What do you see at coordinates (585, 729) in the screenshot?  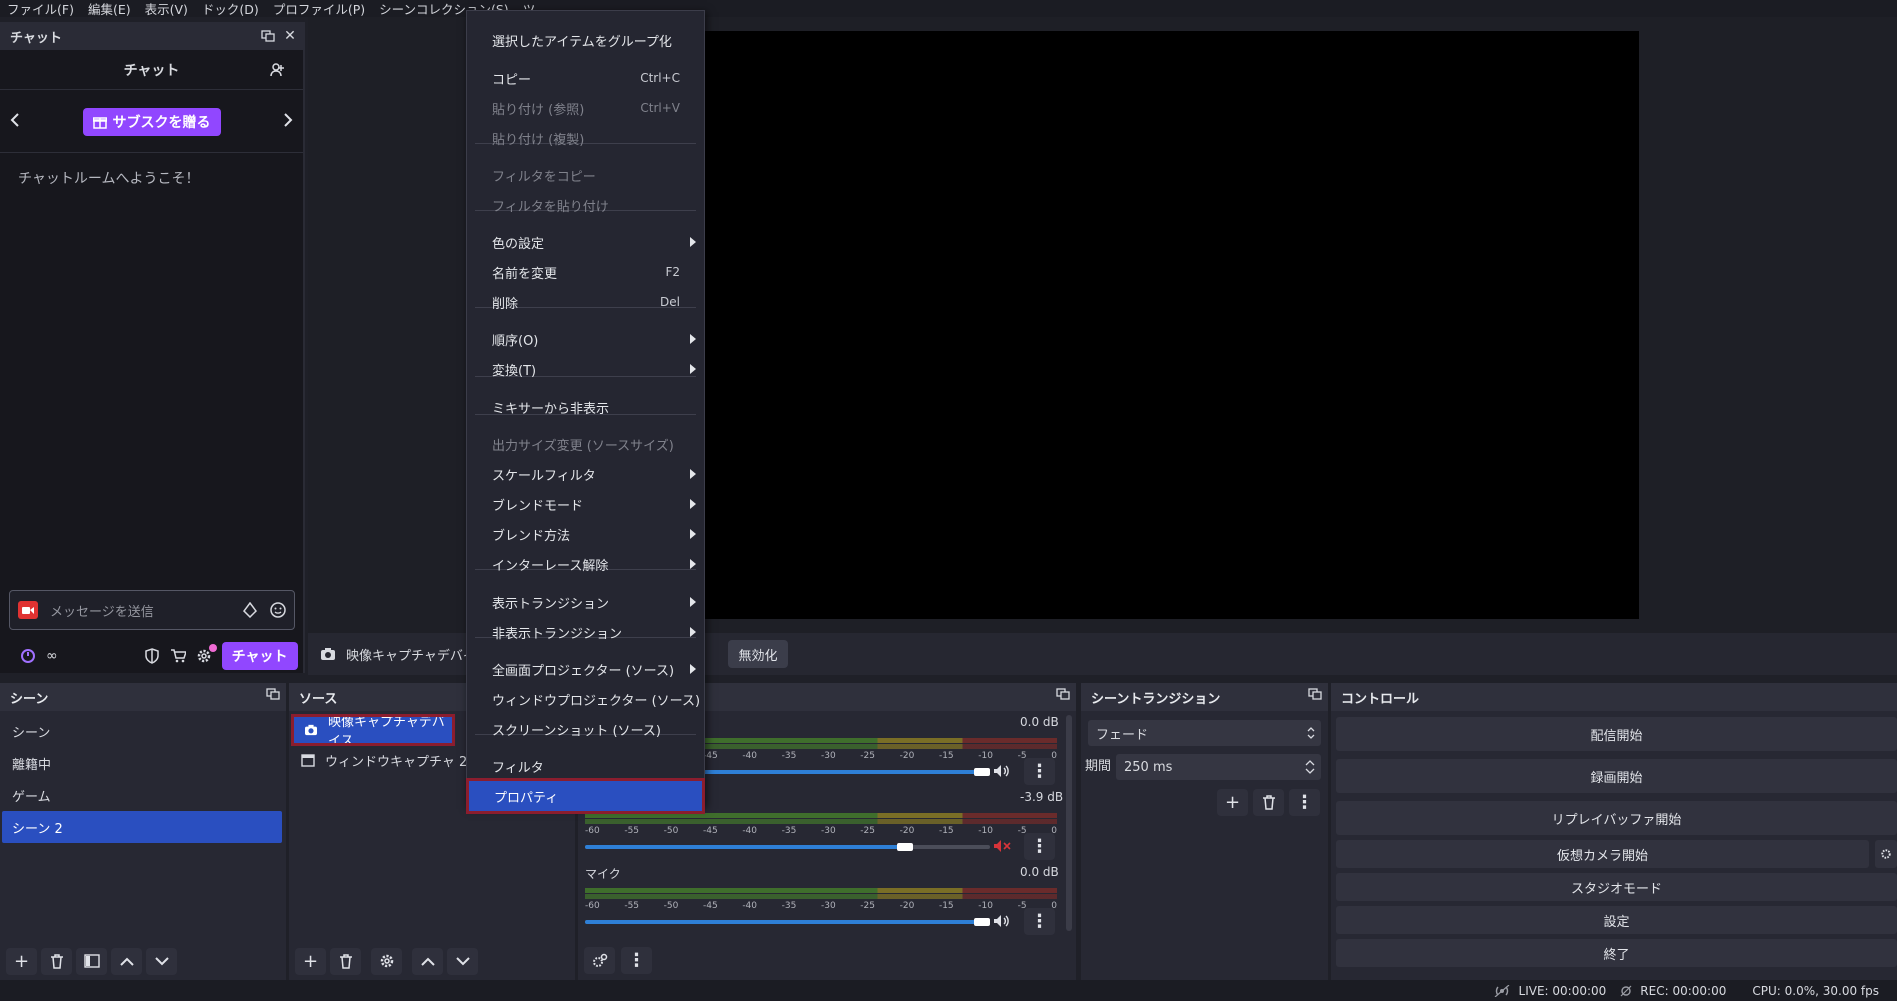 I see `cm-screenshot: スクリーンショット (ソース)` at bounding box center [585, 729].